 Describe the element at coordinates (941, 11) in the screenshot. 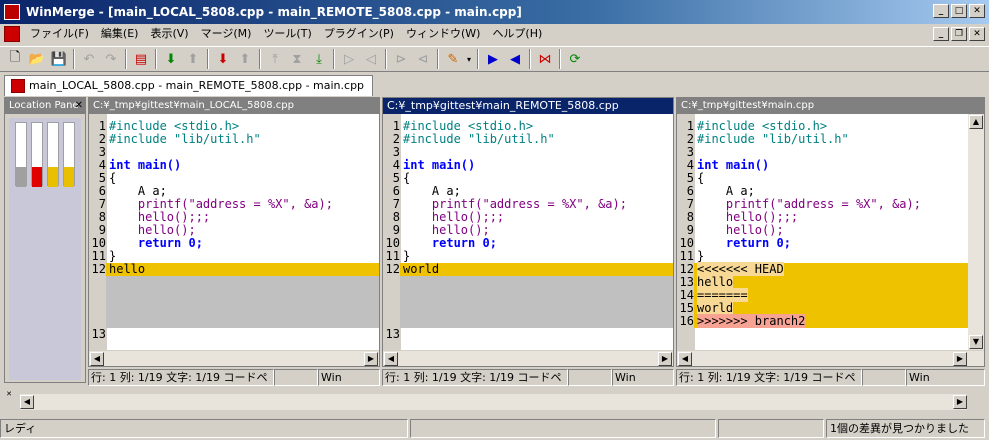

I see `minimize-button: _` at that location.